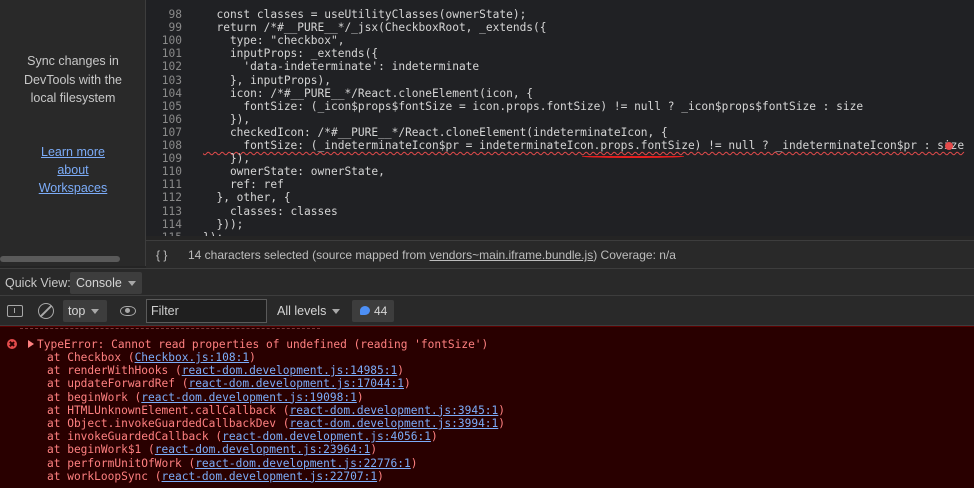 This screenshot has width=974, height=488. I want to click on message-bubble-icon, so click(365, 310).